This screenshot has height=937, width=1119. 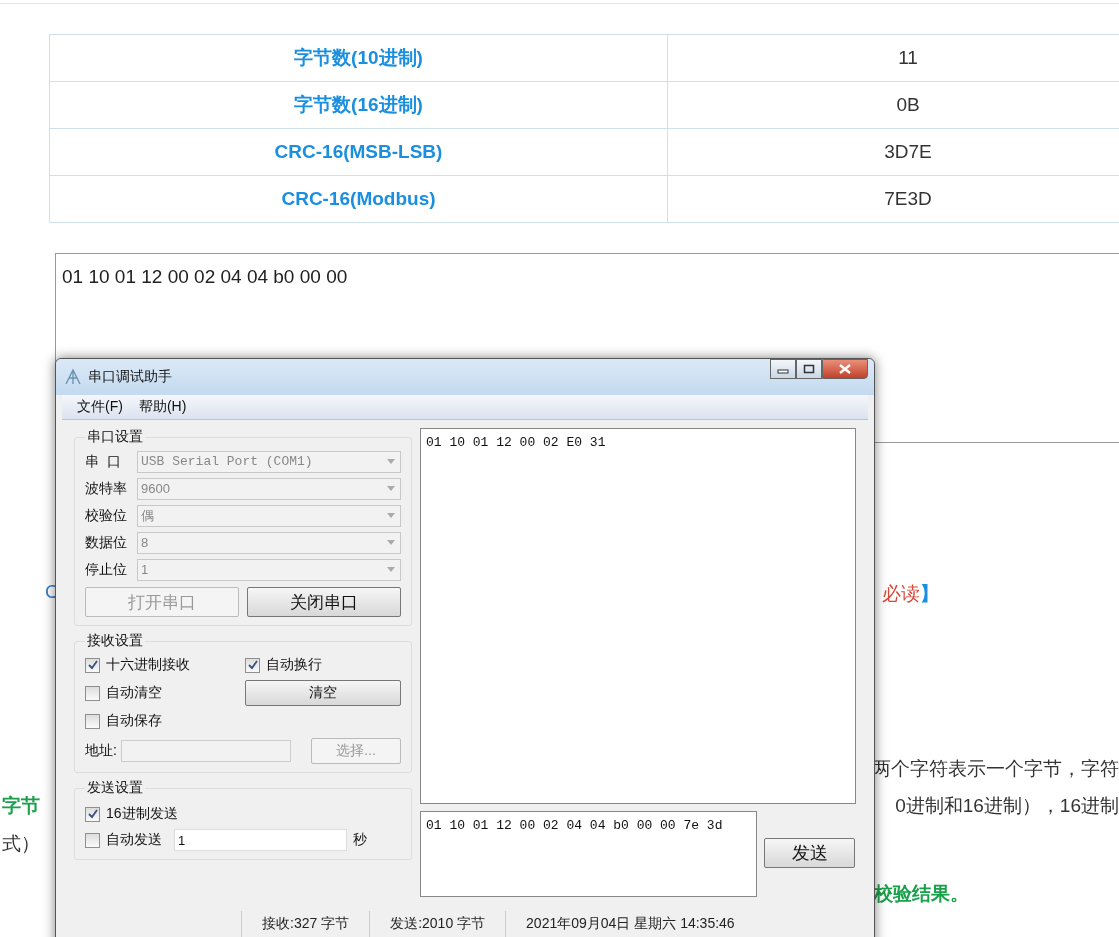 What do you see at coordinates (783, 369) in the screenshot?
I see `minimize-button` at bounding box center [783, 369].